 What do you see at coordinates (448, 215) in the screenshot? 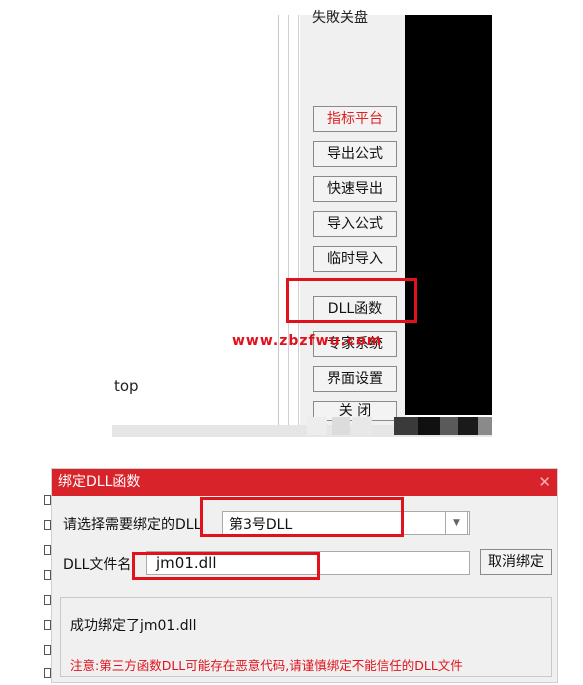
I see `black-region` at bounding box center [448, 215].